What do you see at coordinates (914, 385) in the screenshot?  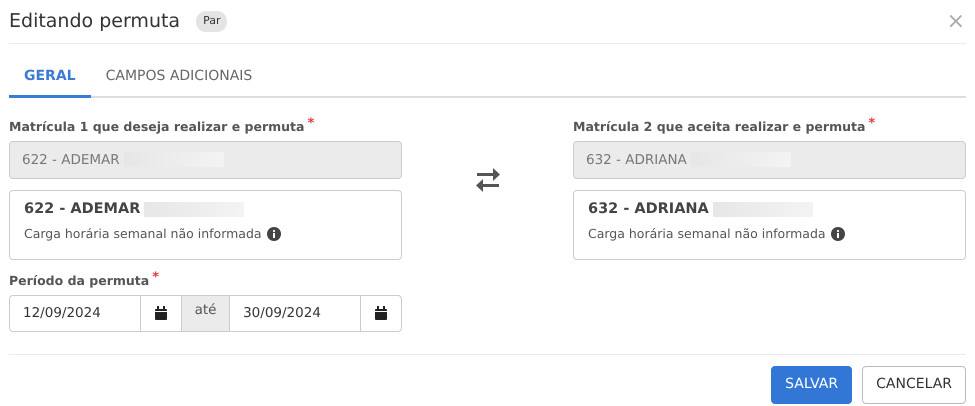 I see `cancel-button: CANCELAR` at bounding box center [914, 385].